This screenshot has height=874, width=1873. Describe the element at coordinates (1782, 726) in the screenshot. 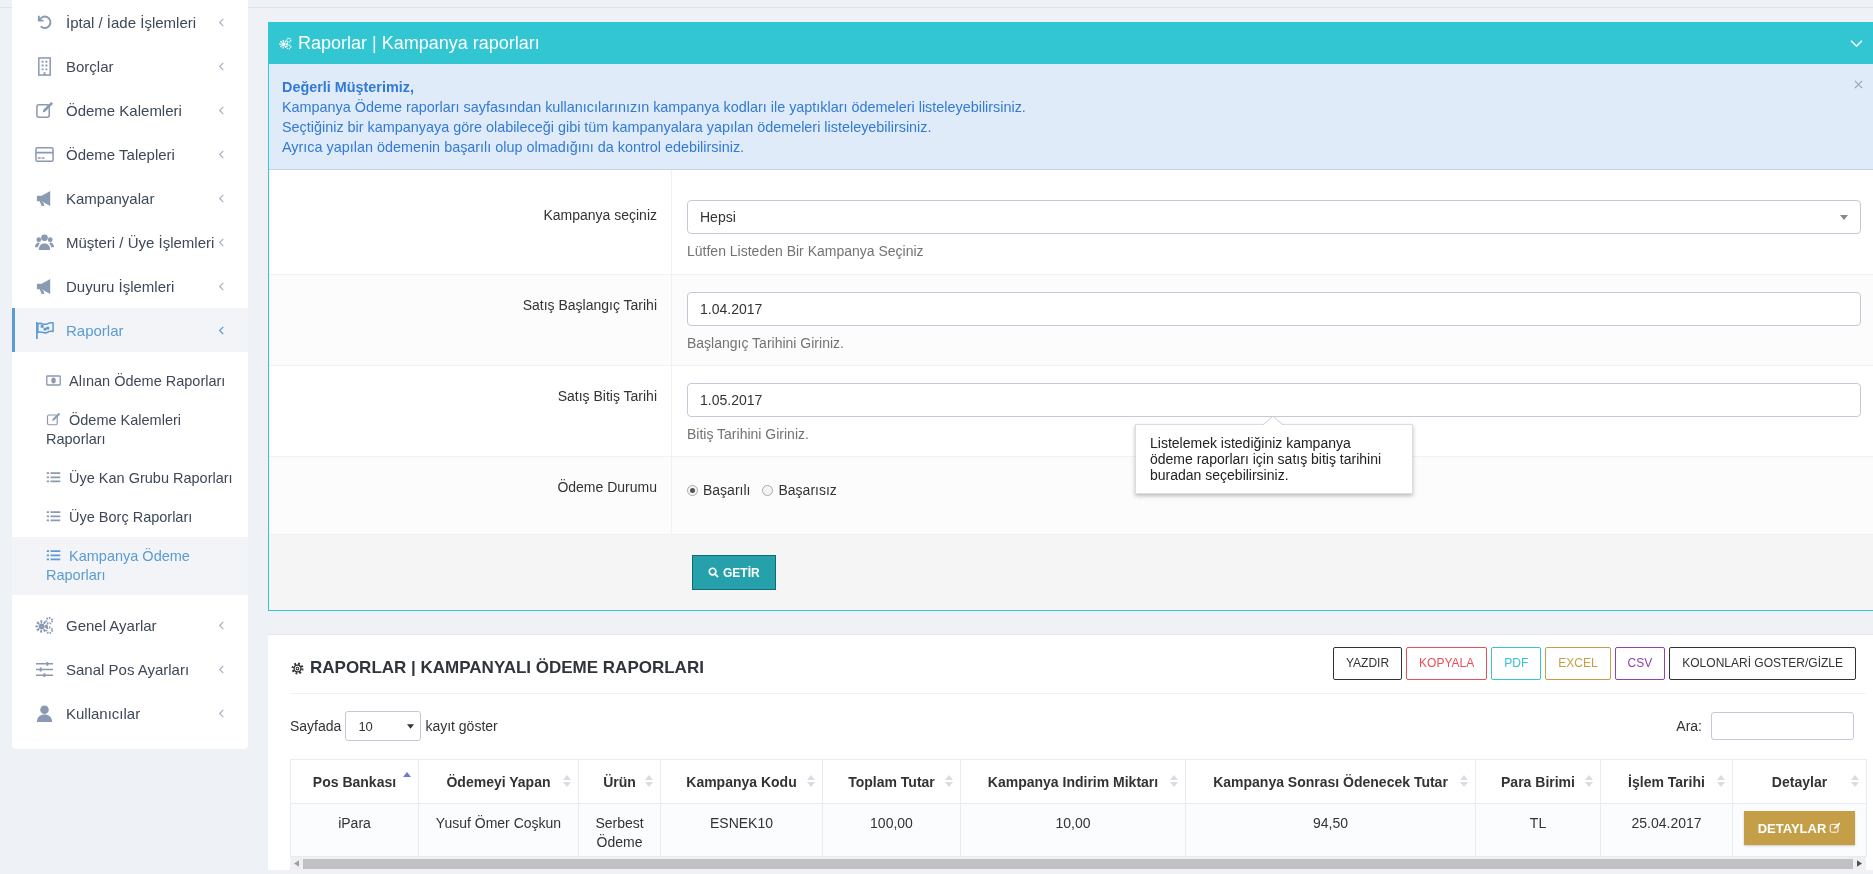

I see `search-field` at that location.